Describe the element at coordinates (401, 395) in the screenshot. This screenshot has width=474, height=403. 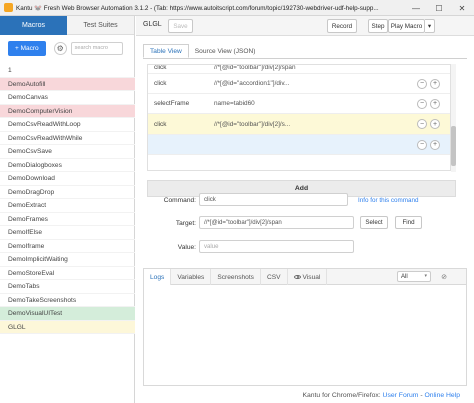
I see `user-forum-link: User Forum` at that location.